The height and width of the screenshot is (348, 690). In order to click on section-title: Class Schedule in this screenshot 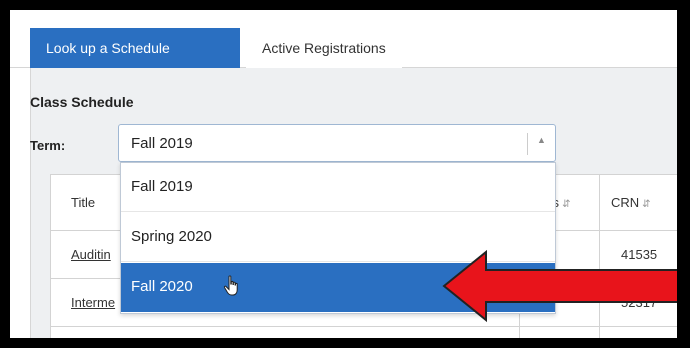, I will do `click(82, 102)`.